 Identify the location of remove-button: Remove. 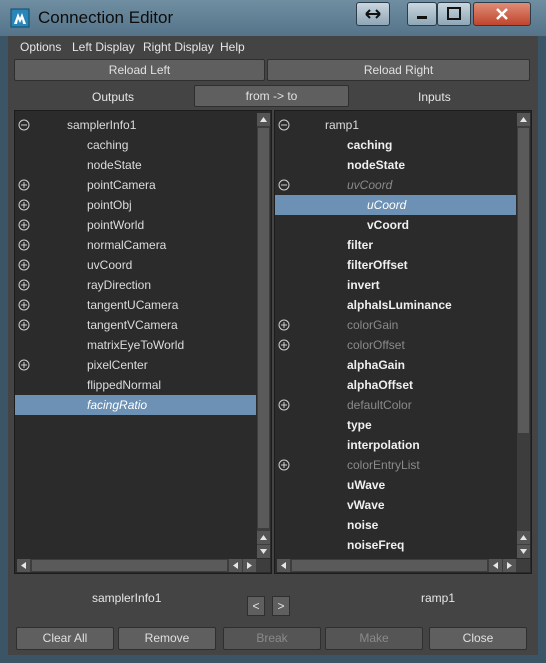
(167, 638).